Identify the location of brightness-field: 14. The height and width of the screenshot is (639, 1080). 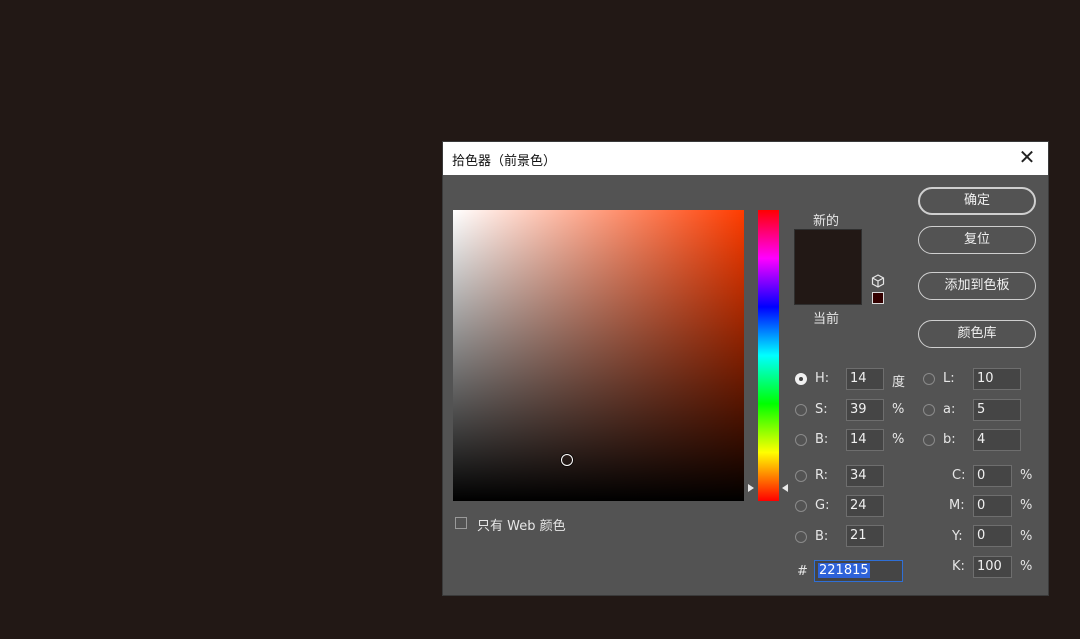
(865, 440).